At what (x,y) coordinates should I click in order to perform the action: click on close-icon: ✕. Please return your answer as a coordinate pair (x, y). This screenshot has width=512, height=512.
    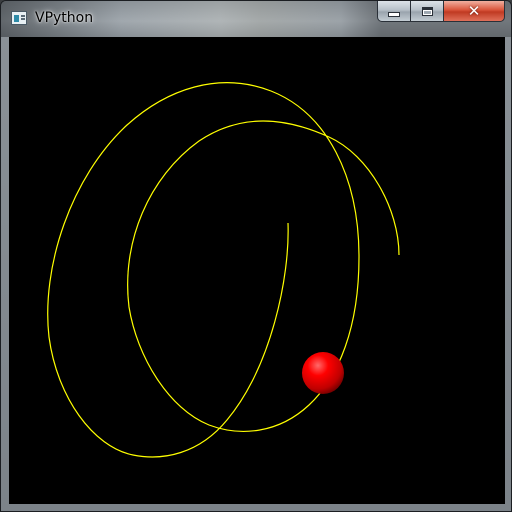
    Looking at the image, I should click on (474, 10).